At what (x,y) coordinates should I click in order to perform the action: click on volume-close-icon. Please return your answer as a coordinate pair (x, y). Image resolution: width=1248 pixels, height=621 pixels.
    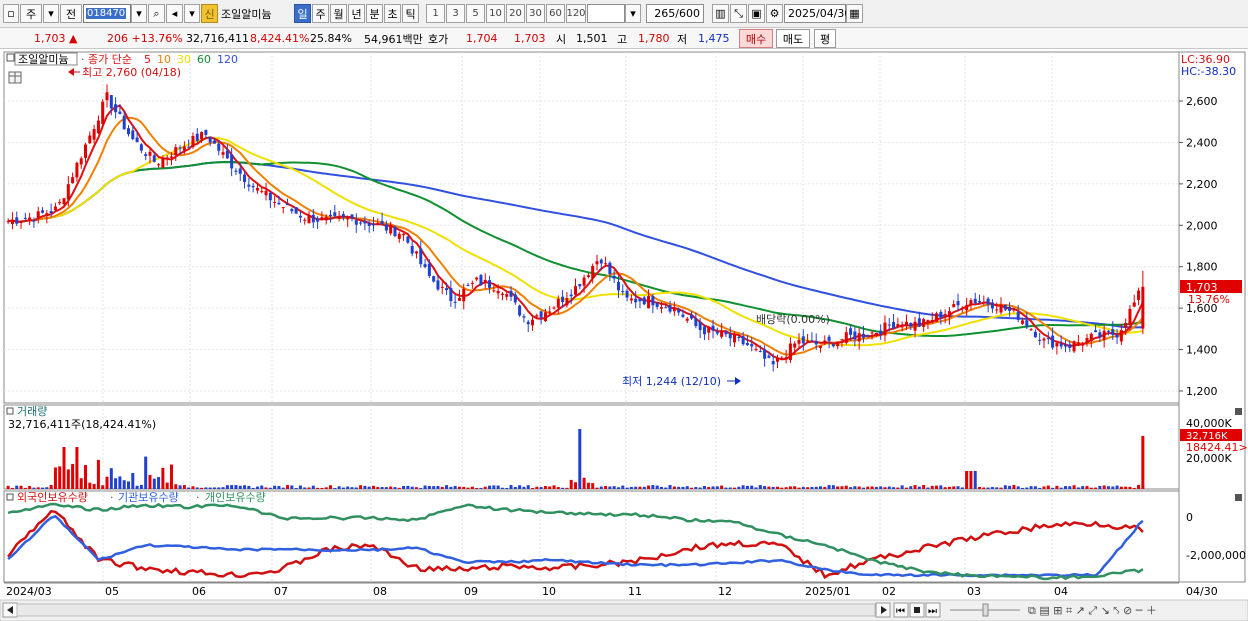
    Looking at the image, I should click on (1238, 411).